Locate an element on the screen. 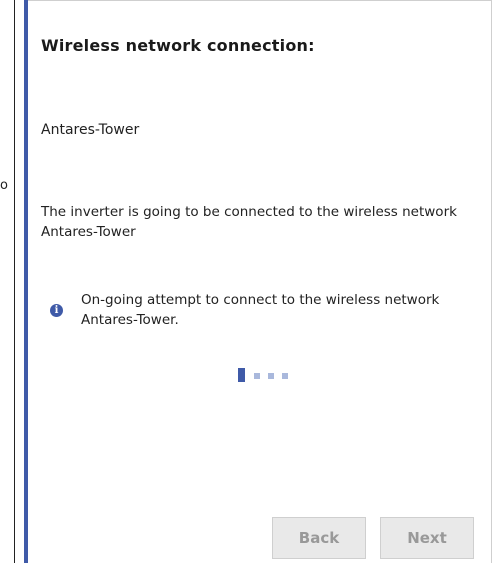 The image size is (492, 563). outer-divider is located at coordinates (14, 281).